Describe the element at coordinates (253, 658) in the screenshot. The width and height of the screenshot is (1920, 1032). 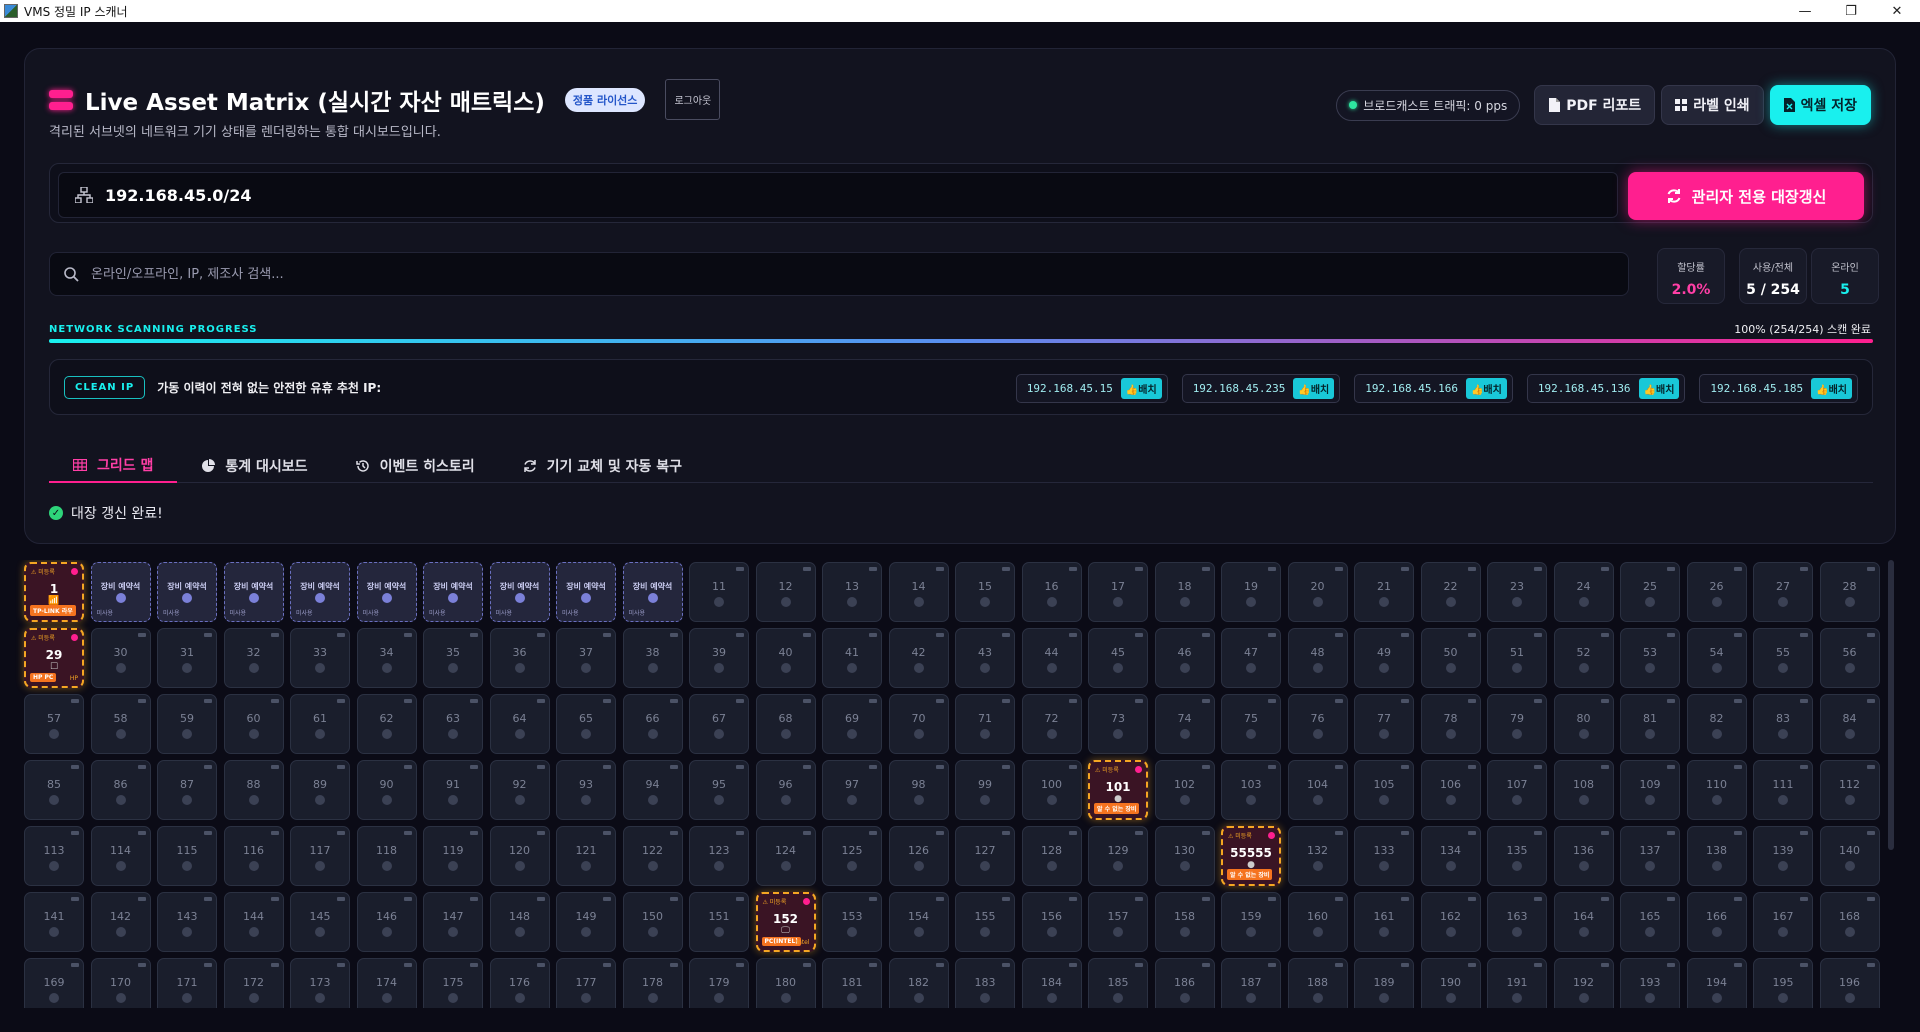
I see `ip-cell: 32` at that location.